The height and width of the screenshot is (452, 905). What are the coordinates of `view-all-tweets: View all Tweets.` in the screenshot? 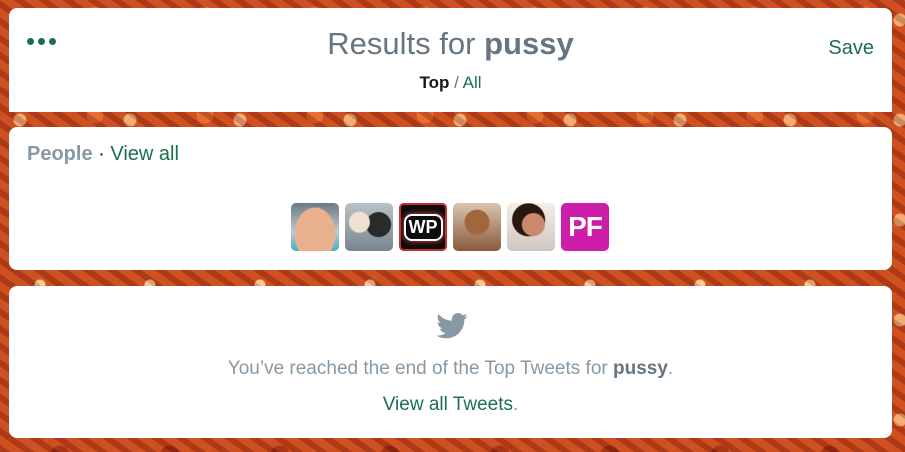 It's located at (450, 405).